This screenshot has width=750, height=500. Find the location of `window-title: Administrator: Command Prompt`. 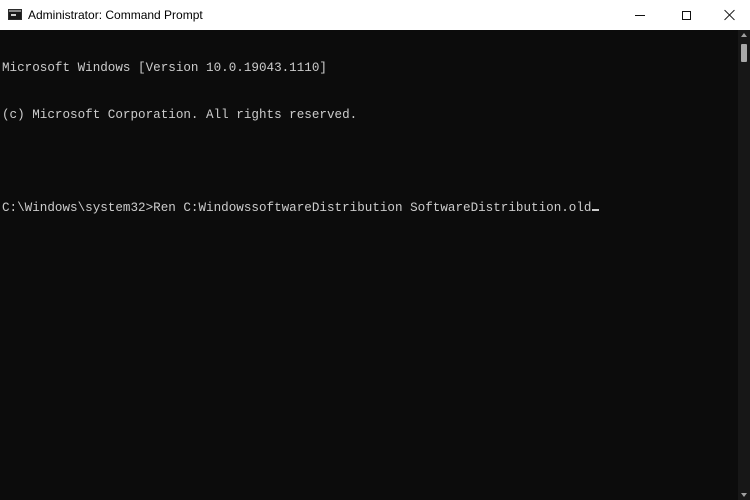

window-title: Administrator: Command Prompt is located at coordinates (115, 15).